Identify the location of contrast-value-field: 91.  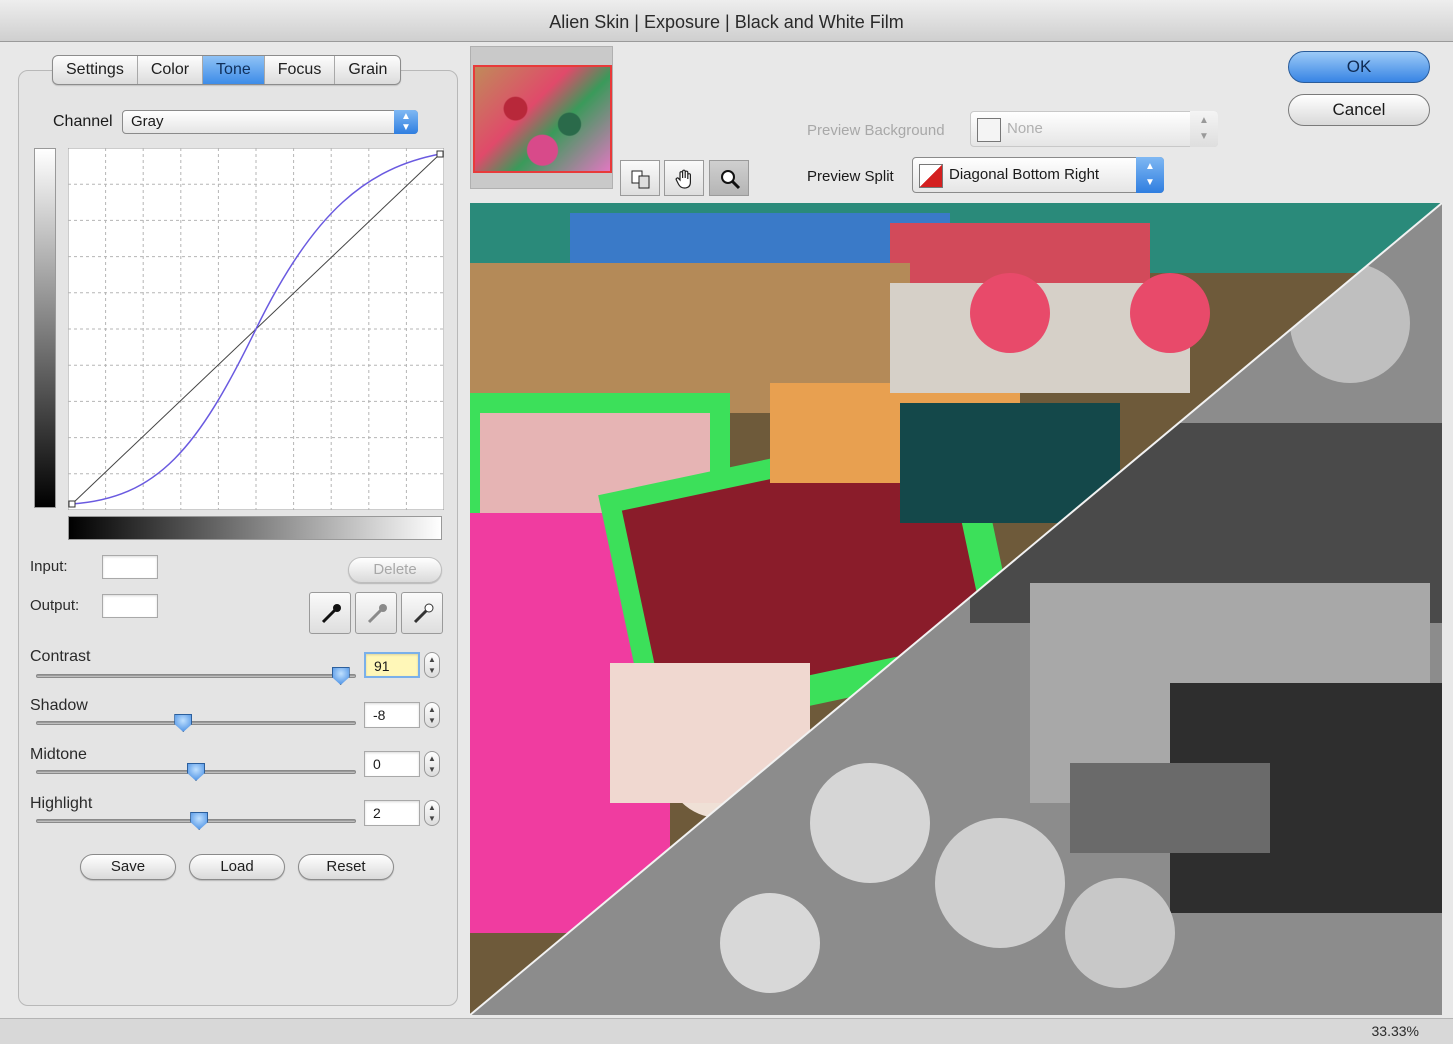
(392, 665).